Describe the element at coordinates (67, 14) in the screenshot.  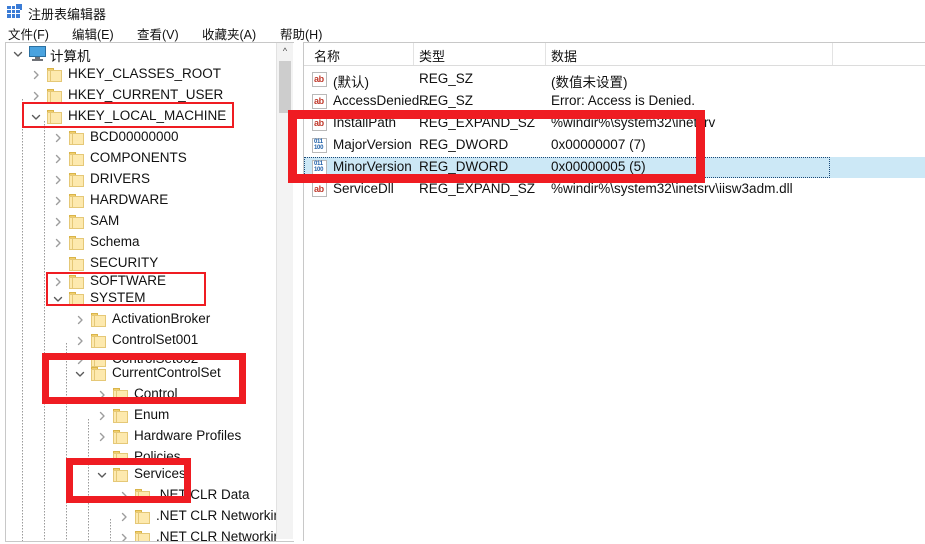
I see `window-title: 注册表编辑器` at that location.